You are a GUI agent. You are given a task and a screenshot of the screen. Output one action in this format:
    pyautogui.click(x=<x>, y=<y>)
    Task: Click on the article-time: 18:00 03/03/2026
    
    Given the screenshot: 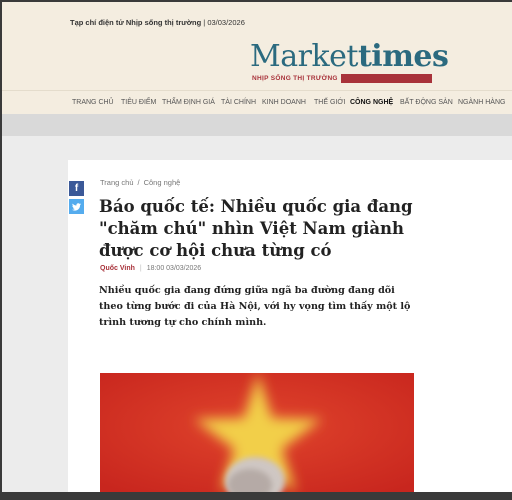 What is the action you would take?
    pyautogui.click(x=174, y=268)
    